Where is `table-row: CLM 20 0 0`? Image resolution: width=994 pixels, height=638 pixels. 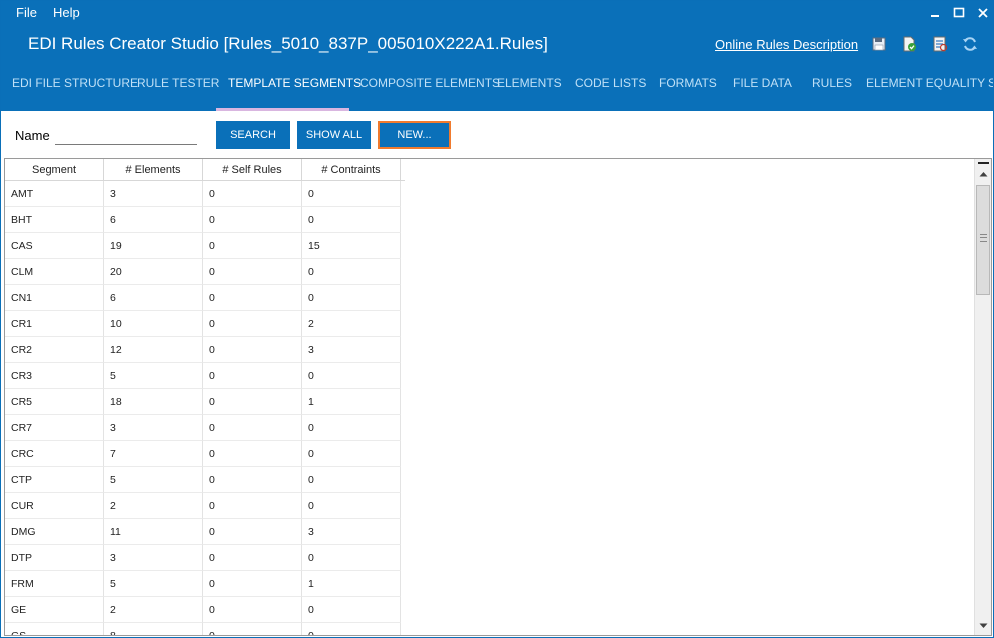 table-row: CLM 20 0 0 is located at coordinates (205, 272).